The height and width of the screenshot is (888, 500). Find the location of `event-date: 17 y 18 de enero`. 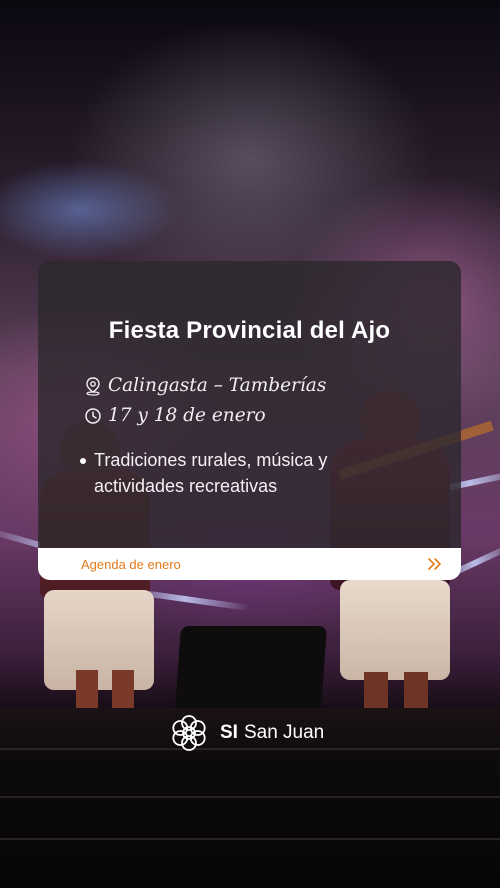

event-date: 17 y 18 de enero is located at coordinates (175, 415).